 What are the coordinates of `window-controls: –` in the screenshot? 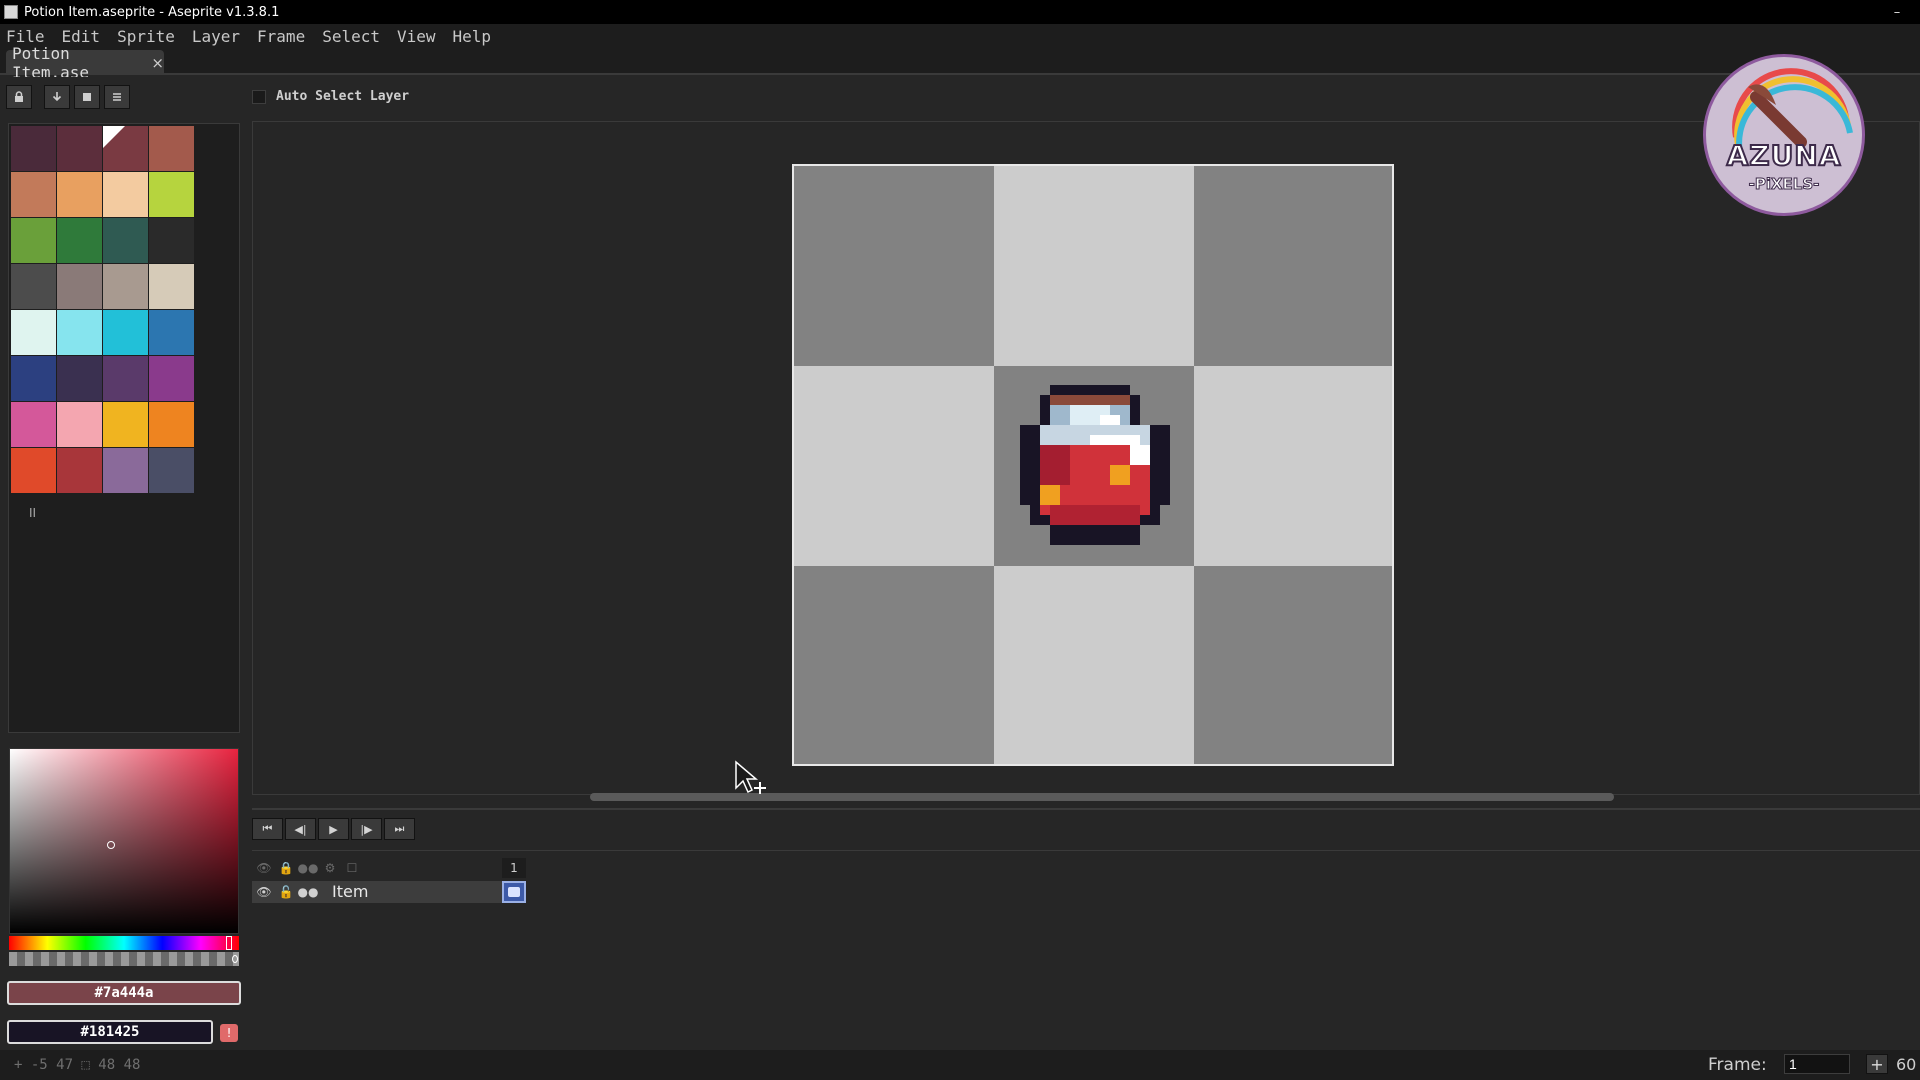 It's located at (1897, 12).